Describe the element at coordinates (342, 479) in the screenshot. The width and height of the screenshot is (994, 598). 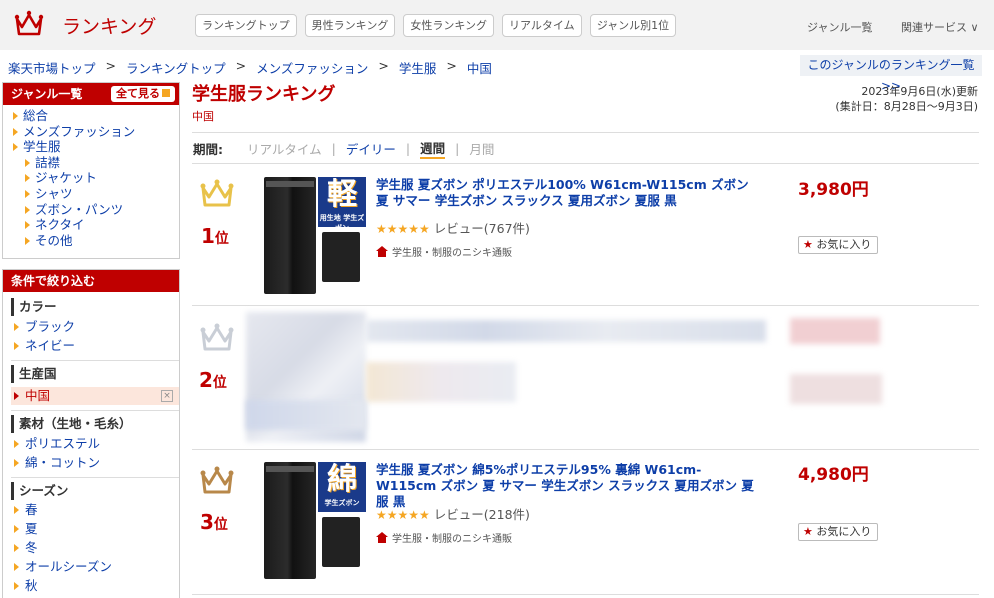
I see `tag-big-text: 綿` at that location.